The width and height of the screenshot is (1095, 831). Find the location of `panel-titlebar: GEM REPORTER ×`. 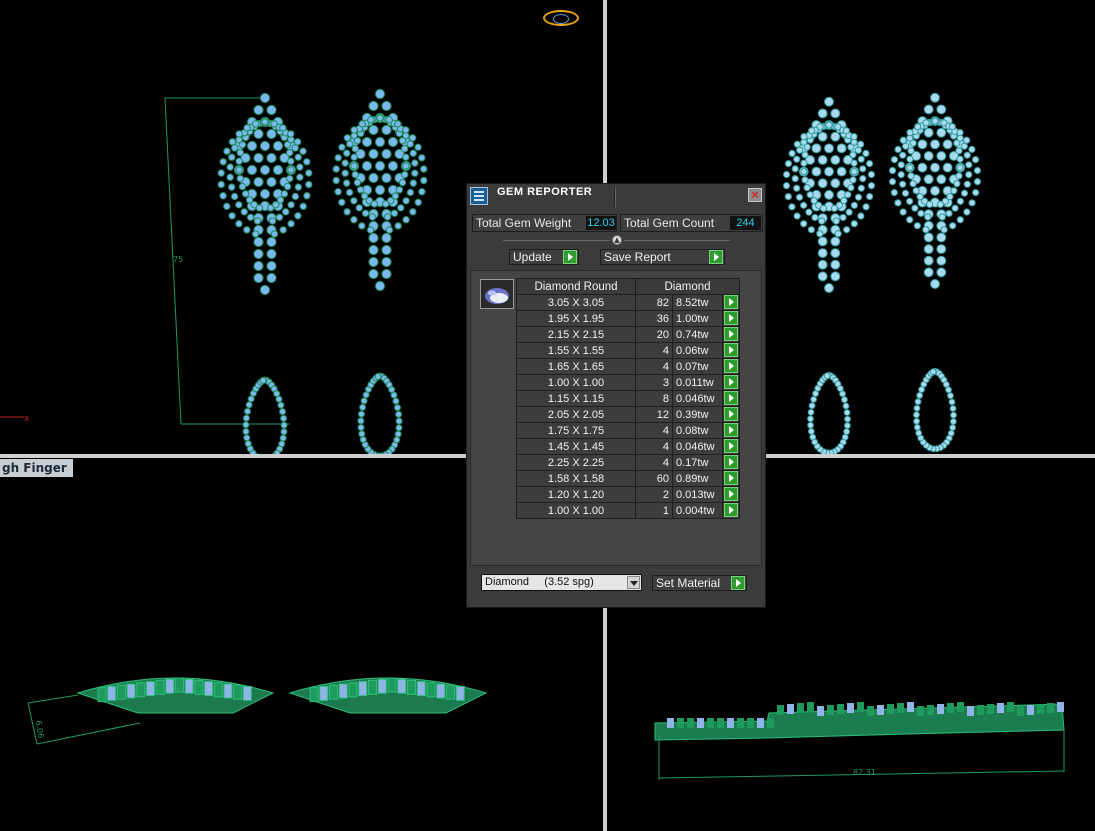

panel-titlebar: GEM REPORTER × is located at coordinates (616, 197).